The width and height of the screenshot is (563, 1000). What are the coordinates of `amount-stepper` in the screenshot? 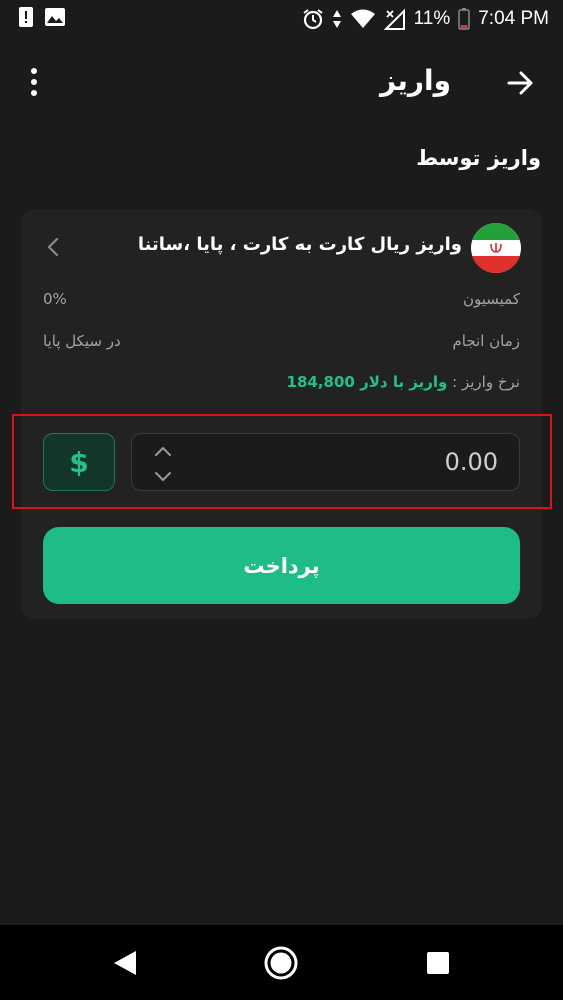 It's located at (163, 463).